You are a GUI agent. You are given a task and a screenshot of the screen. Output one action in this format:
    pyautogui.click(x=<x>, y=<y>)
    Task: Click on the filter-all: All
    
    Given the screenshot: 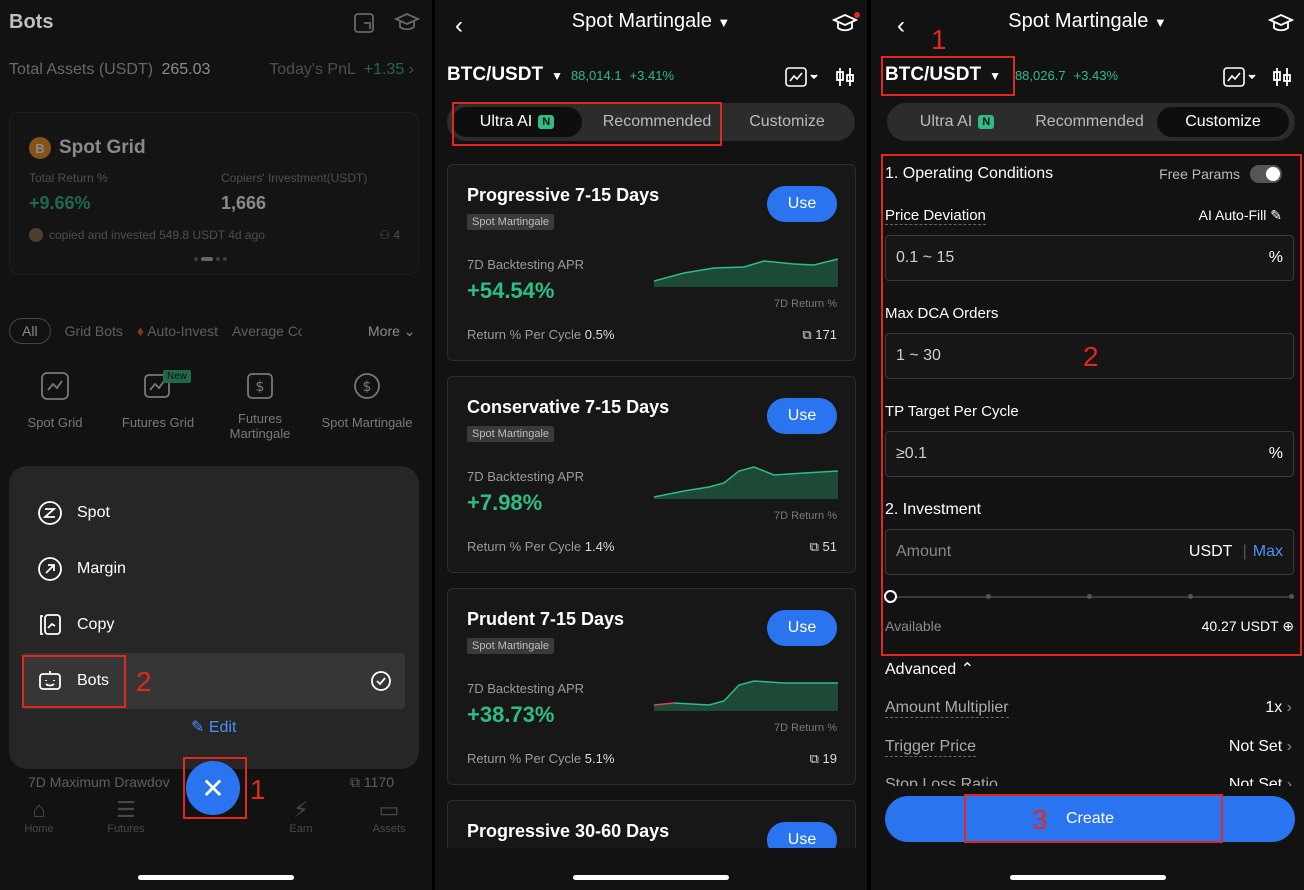 What is the action you would take?
    pyautogui.click(x=30, y=331)
    